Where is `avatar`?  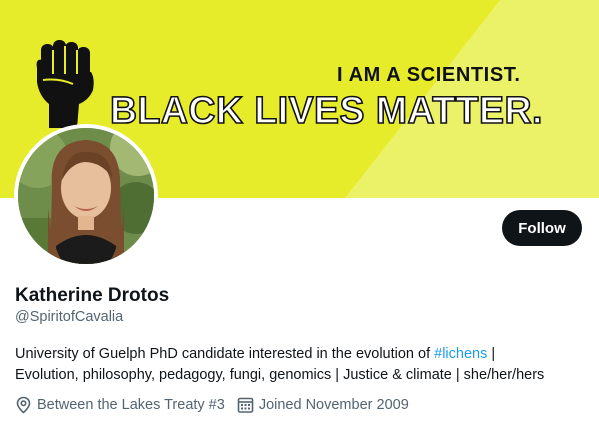 avatar is located at coordinates (86, 196).